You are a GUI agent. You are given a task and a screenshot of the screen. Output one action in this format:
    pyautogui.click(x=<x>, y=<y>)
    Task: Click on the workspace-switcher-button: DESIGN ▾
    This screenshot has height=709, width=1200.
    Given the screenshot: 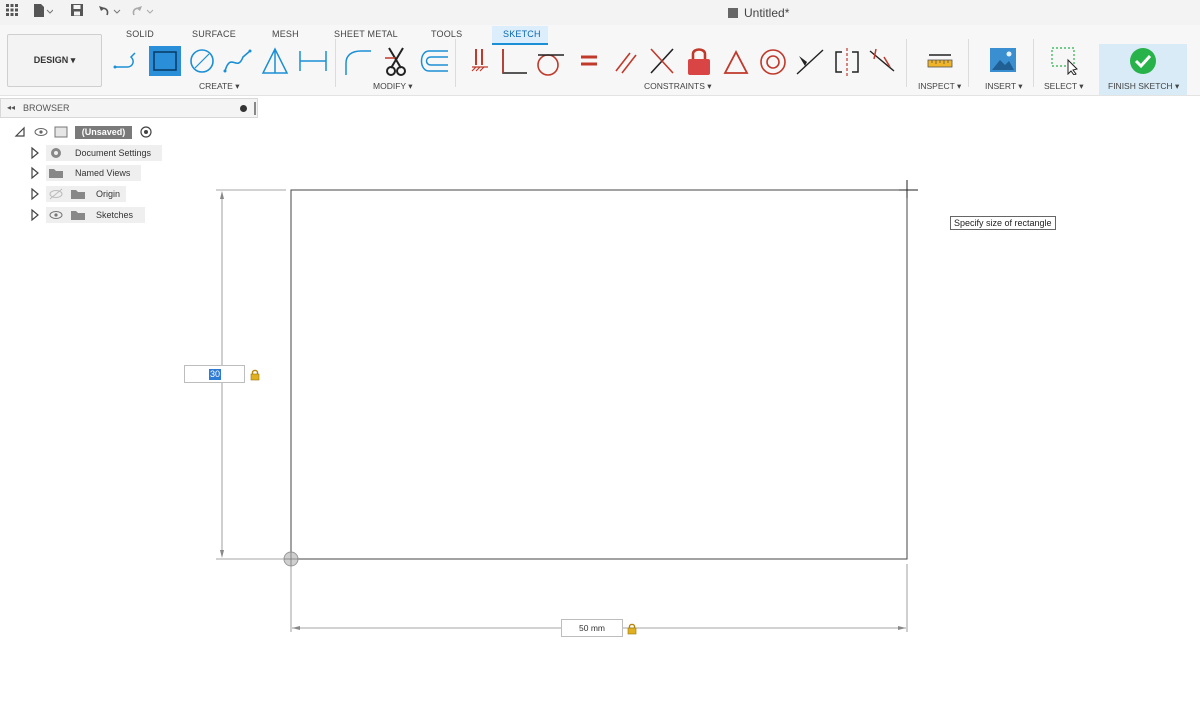 What is the action you would take?
    pyautogui.click(x=54, y=60)
    